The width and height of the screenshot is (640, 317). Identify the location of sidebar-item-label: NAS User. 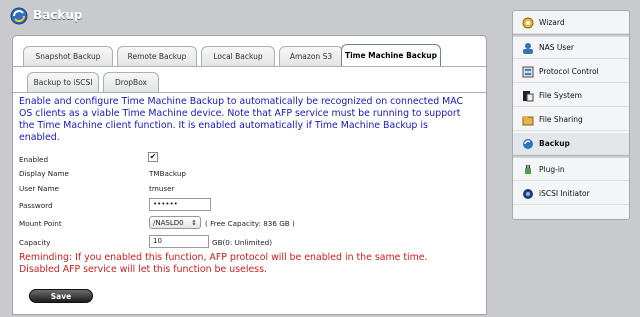
(556, 47).